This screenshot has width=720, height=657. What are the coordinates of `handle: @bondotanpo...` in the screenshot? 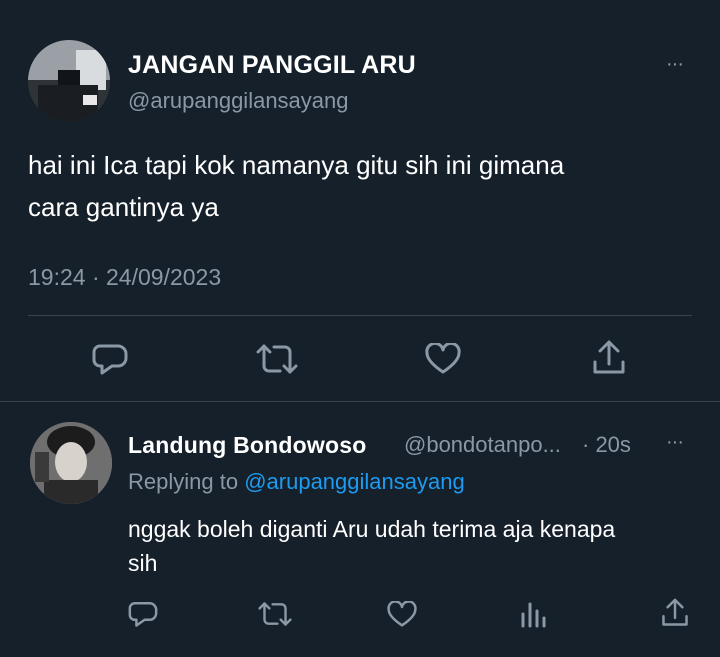 It's located at (482, 445).